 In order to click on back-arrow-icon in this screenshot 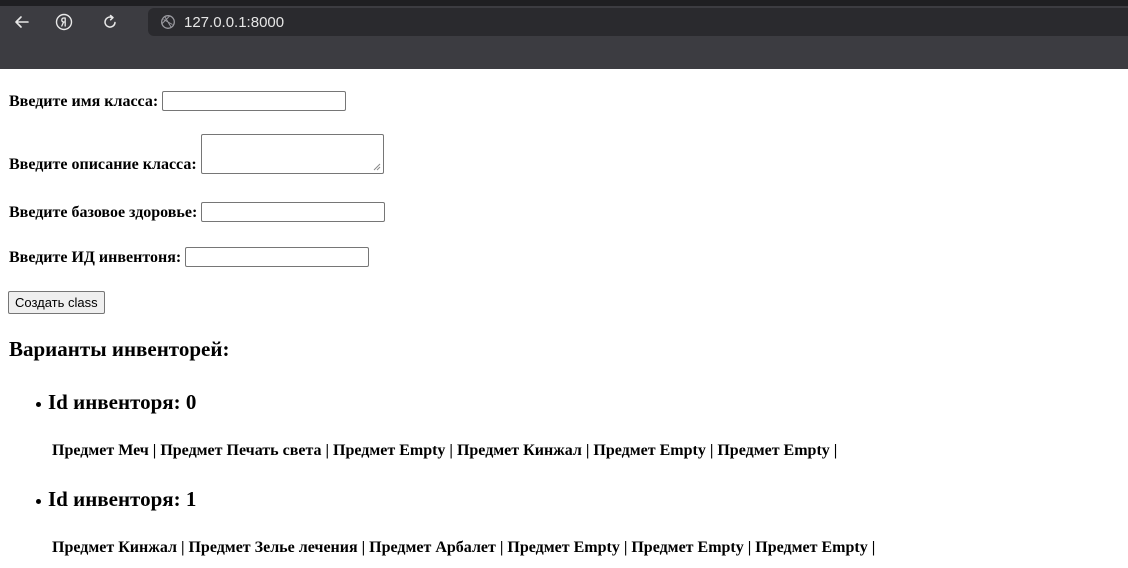, I will do `click(22, 22)`.